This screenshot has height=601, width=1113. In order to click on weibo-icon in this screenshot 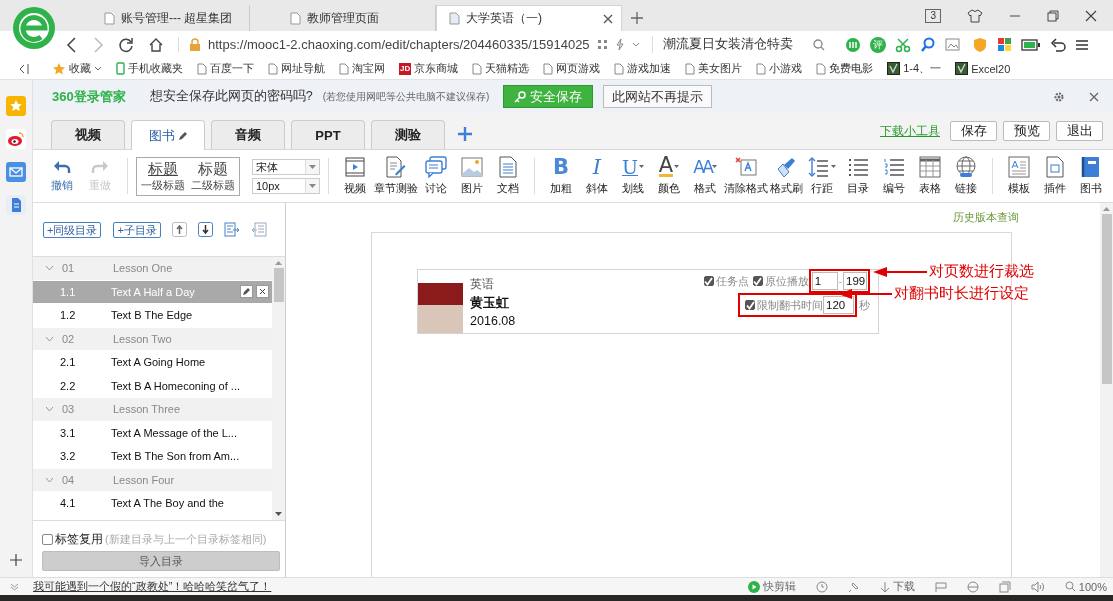, I will do `click(16, 139)`.